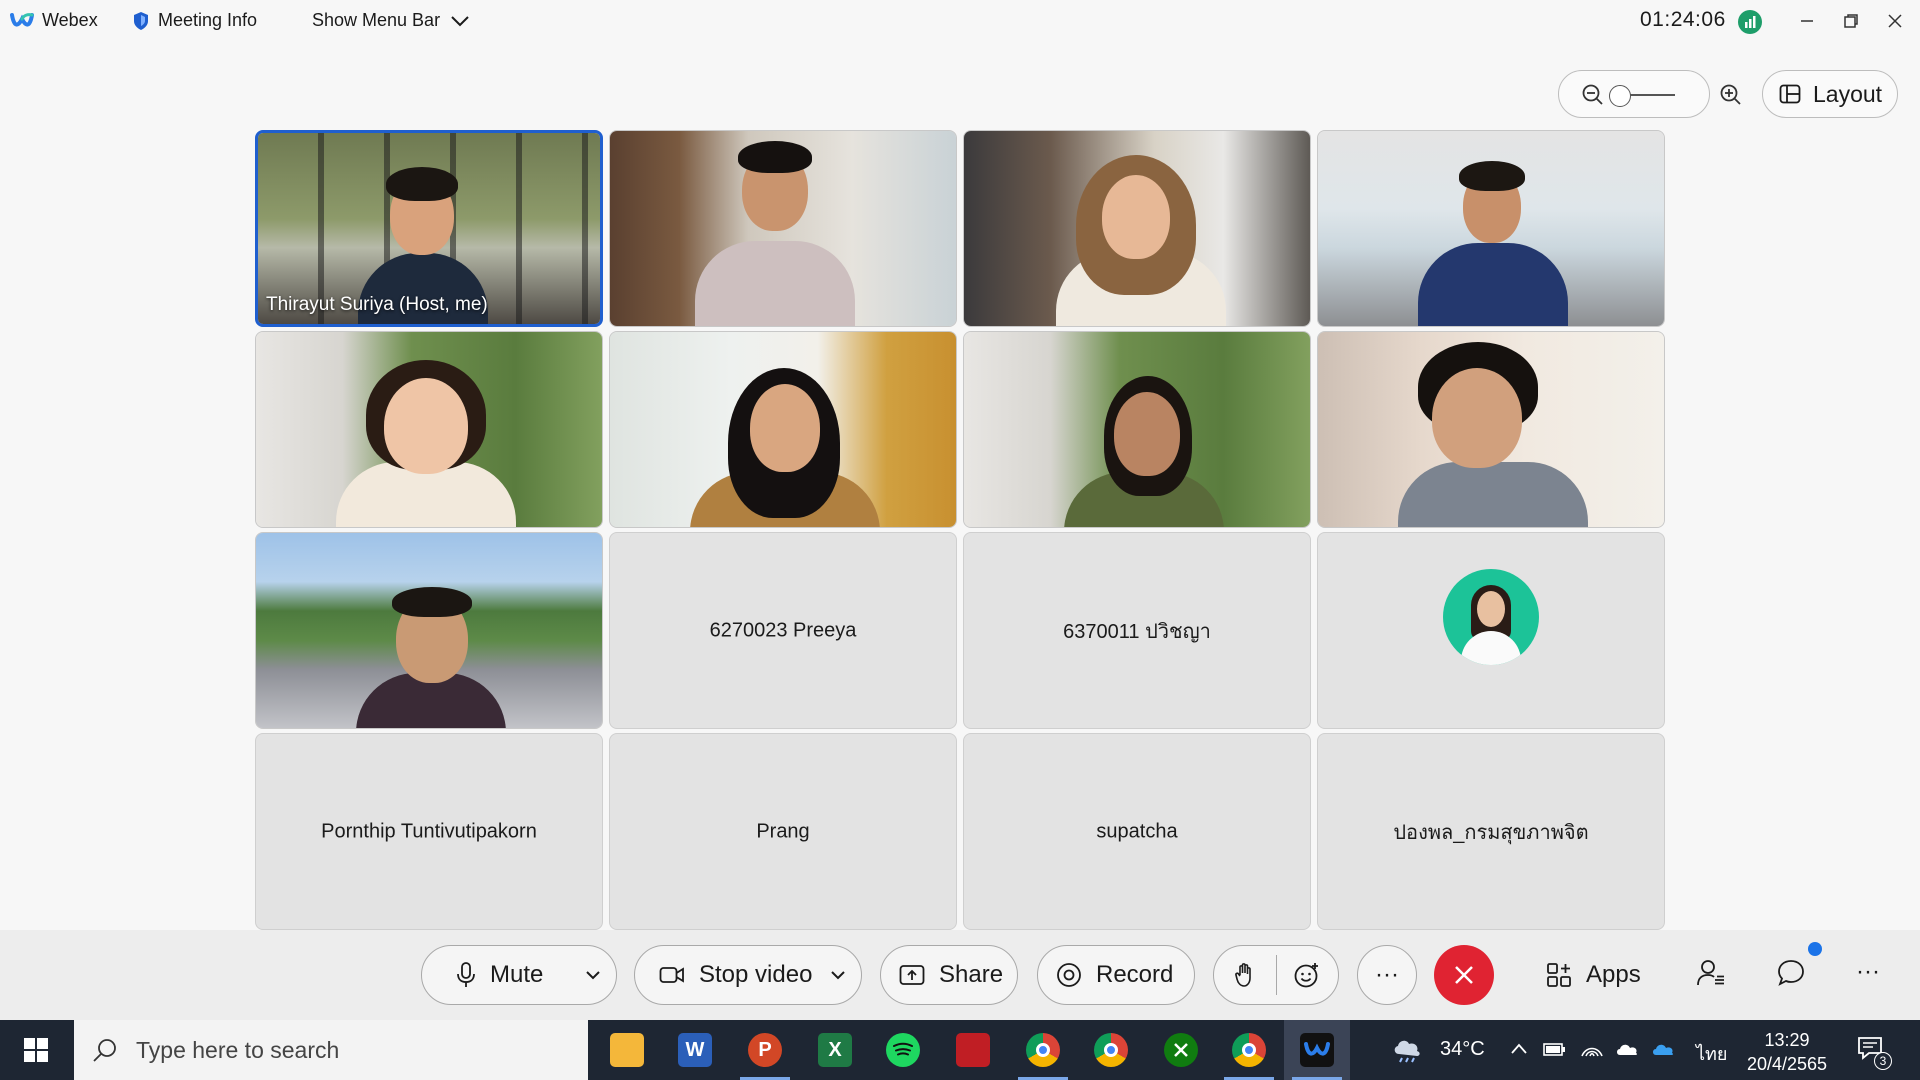 The width and height of the screenshot is (1920, 1080). Describe the element at coordinates (1593, 95) in the screenshot. I see `zoom-out-icon` at that location.